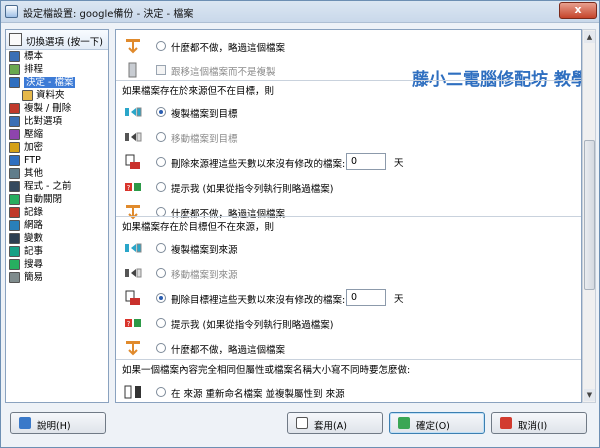 Image resolution: width=600 pixels, height=448 pixels. What do you see at coordinates (223, 72) in the screenshot?
I see `ignore-label: 跟移這個檔案而不是複製` at bounding box center [223, 72].